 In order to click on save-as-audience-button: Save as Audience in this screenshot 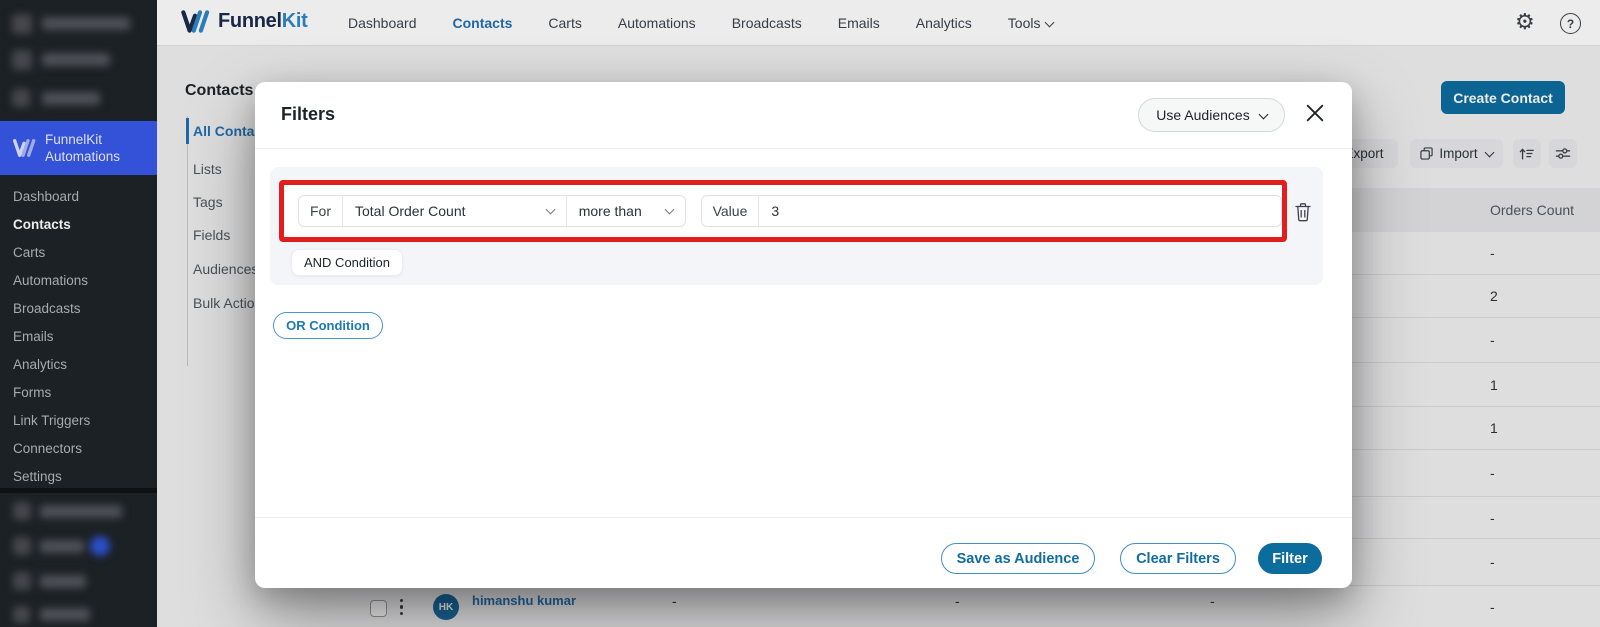, I will do `click(1018, 558)`.